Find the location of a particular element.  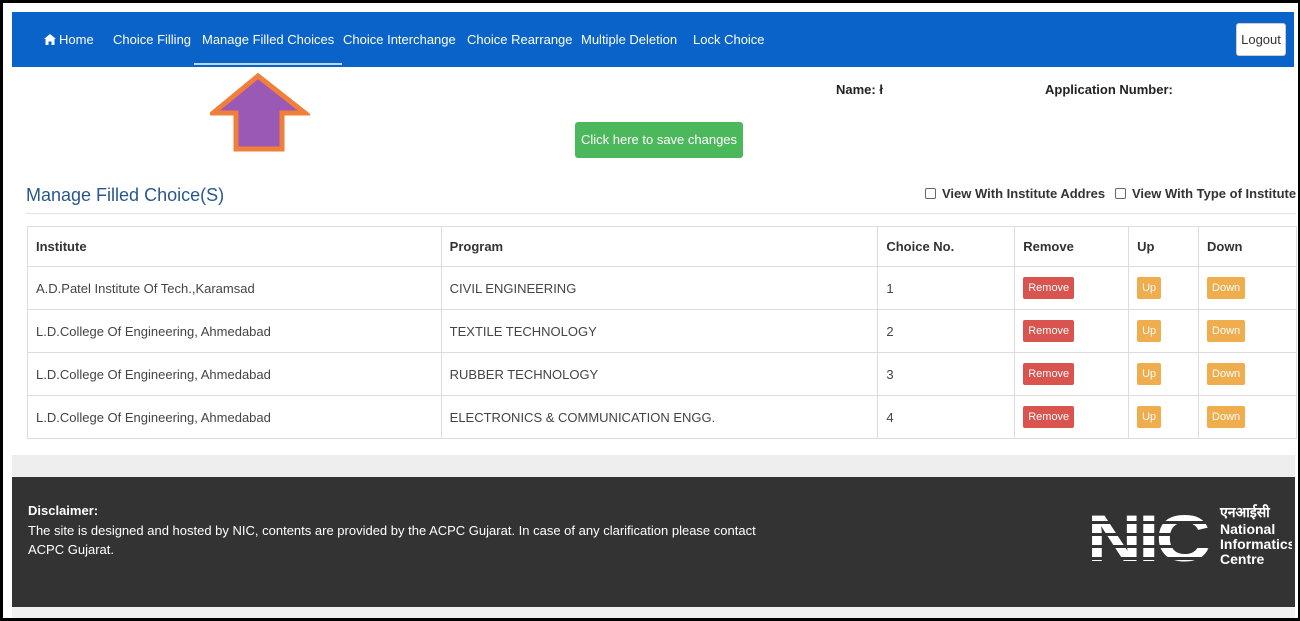

nav-choice-filling: Choice Filling is located at coordinates (152, 39).